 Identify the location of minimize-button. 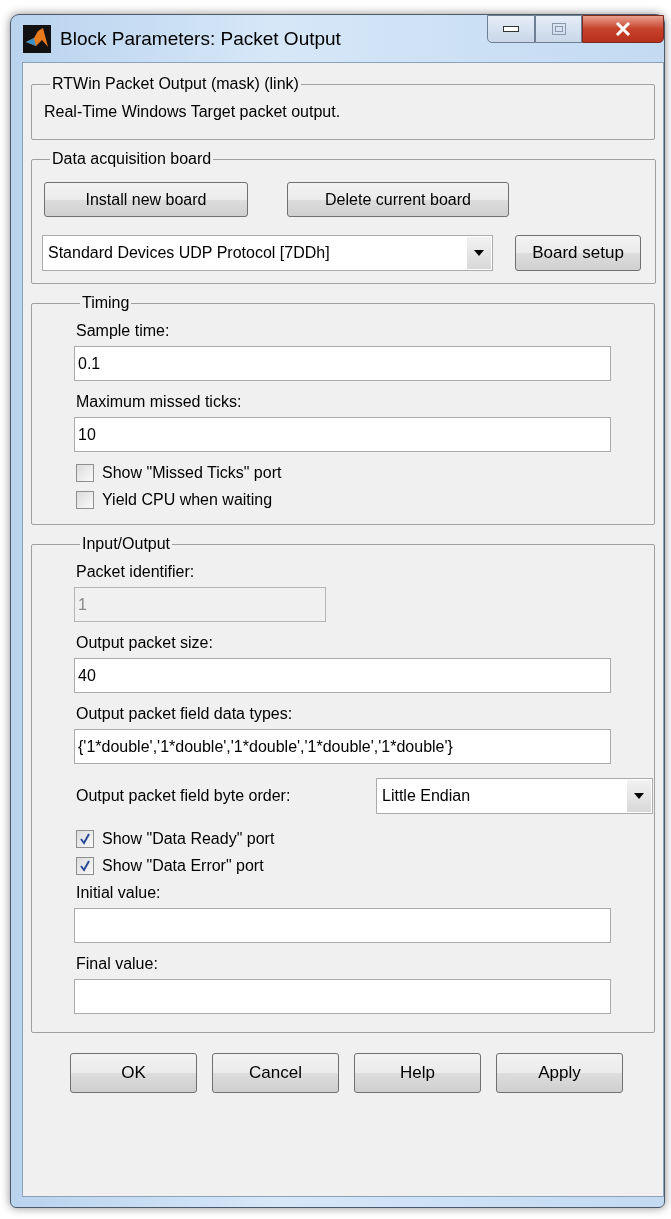
(511, 29).